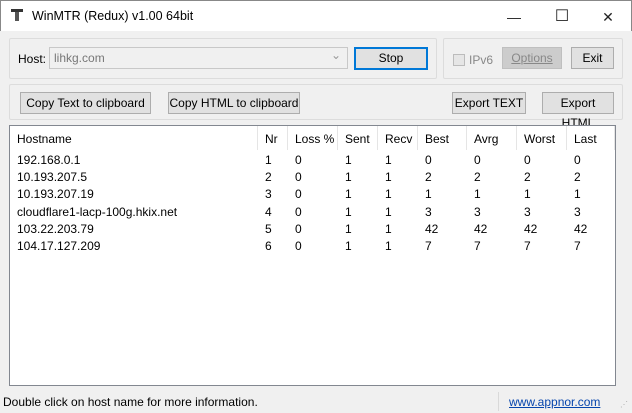 Image resolution: width=632 pixels, height=413 pixels. Describe the element at coordinates (97, 211) in the screenshot. I see `table-cell: cloudflare1-lacp-100g.hkix.net` at that location.